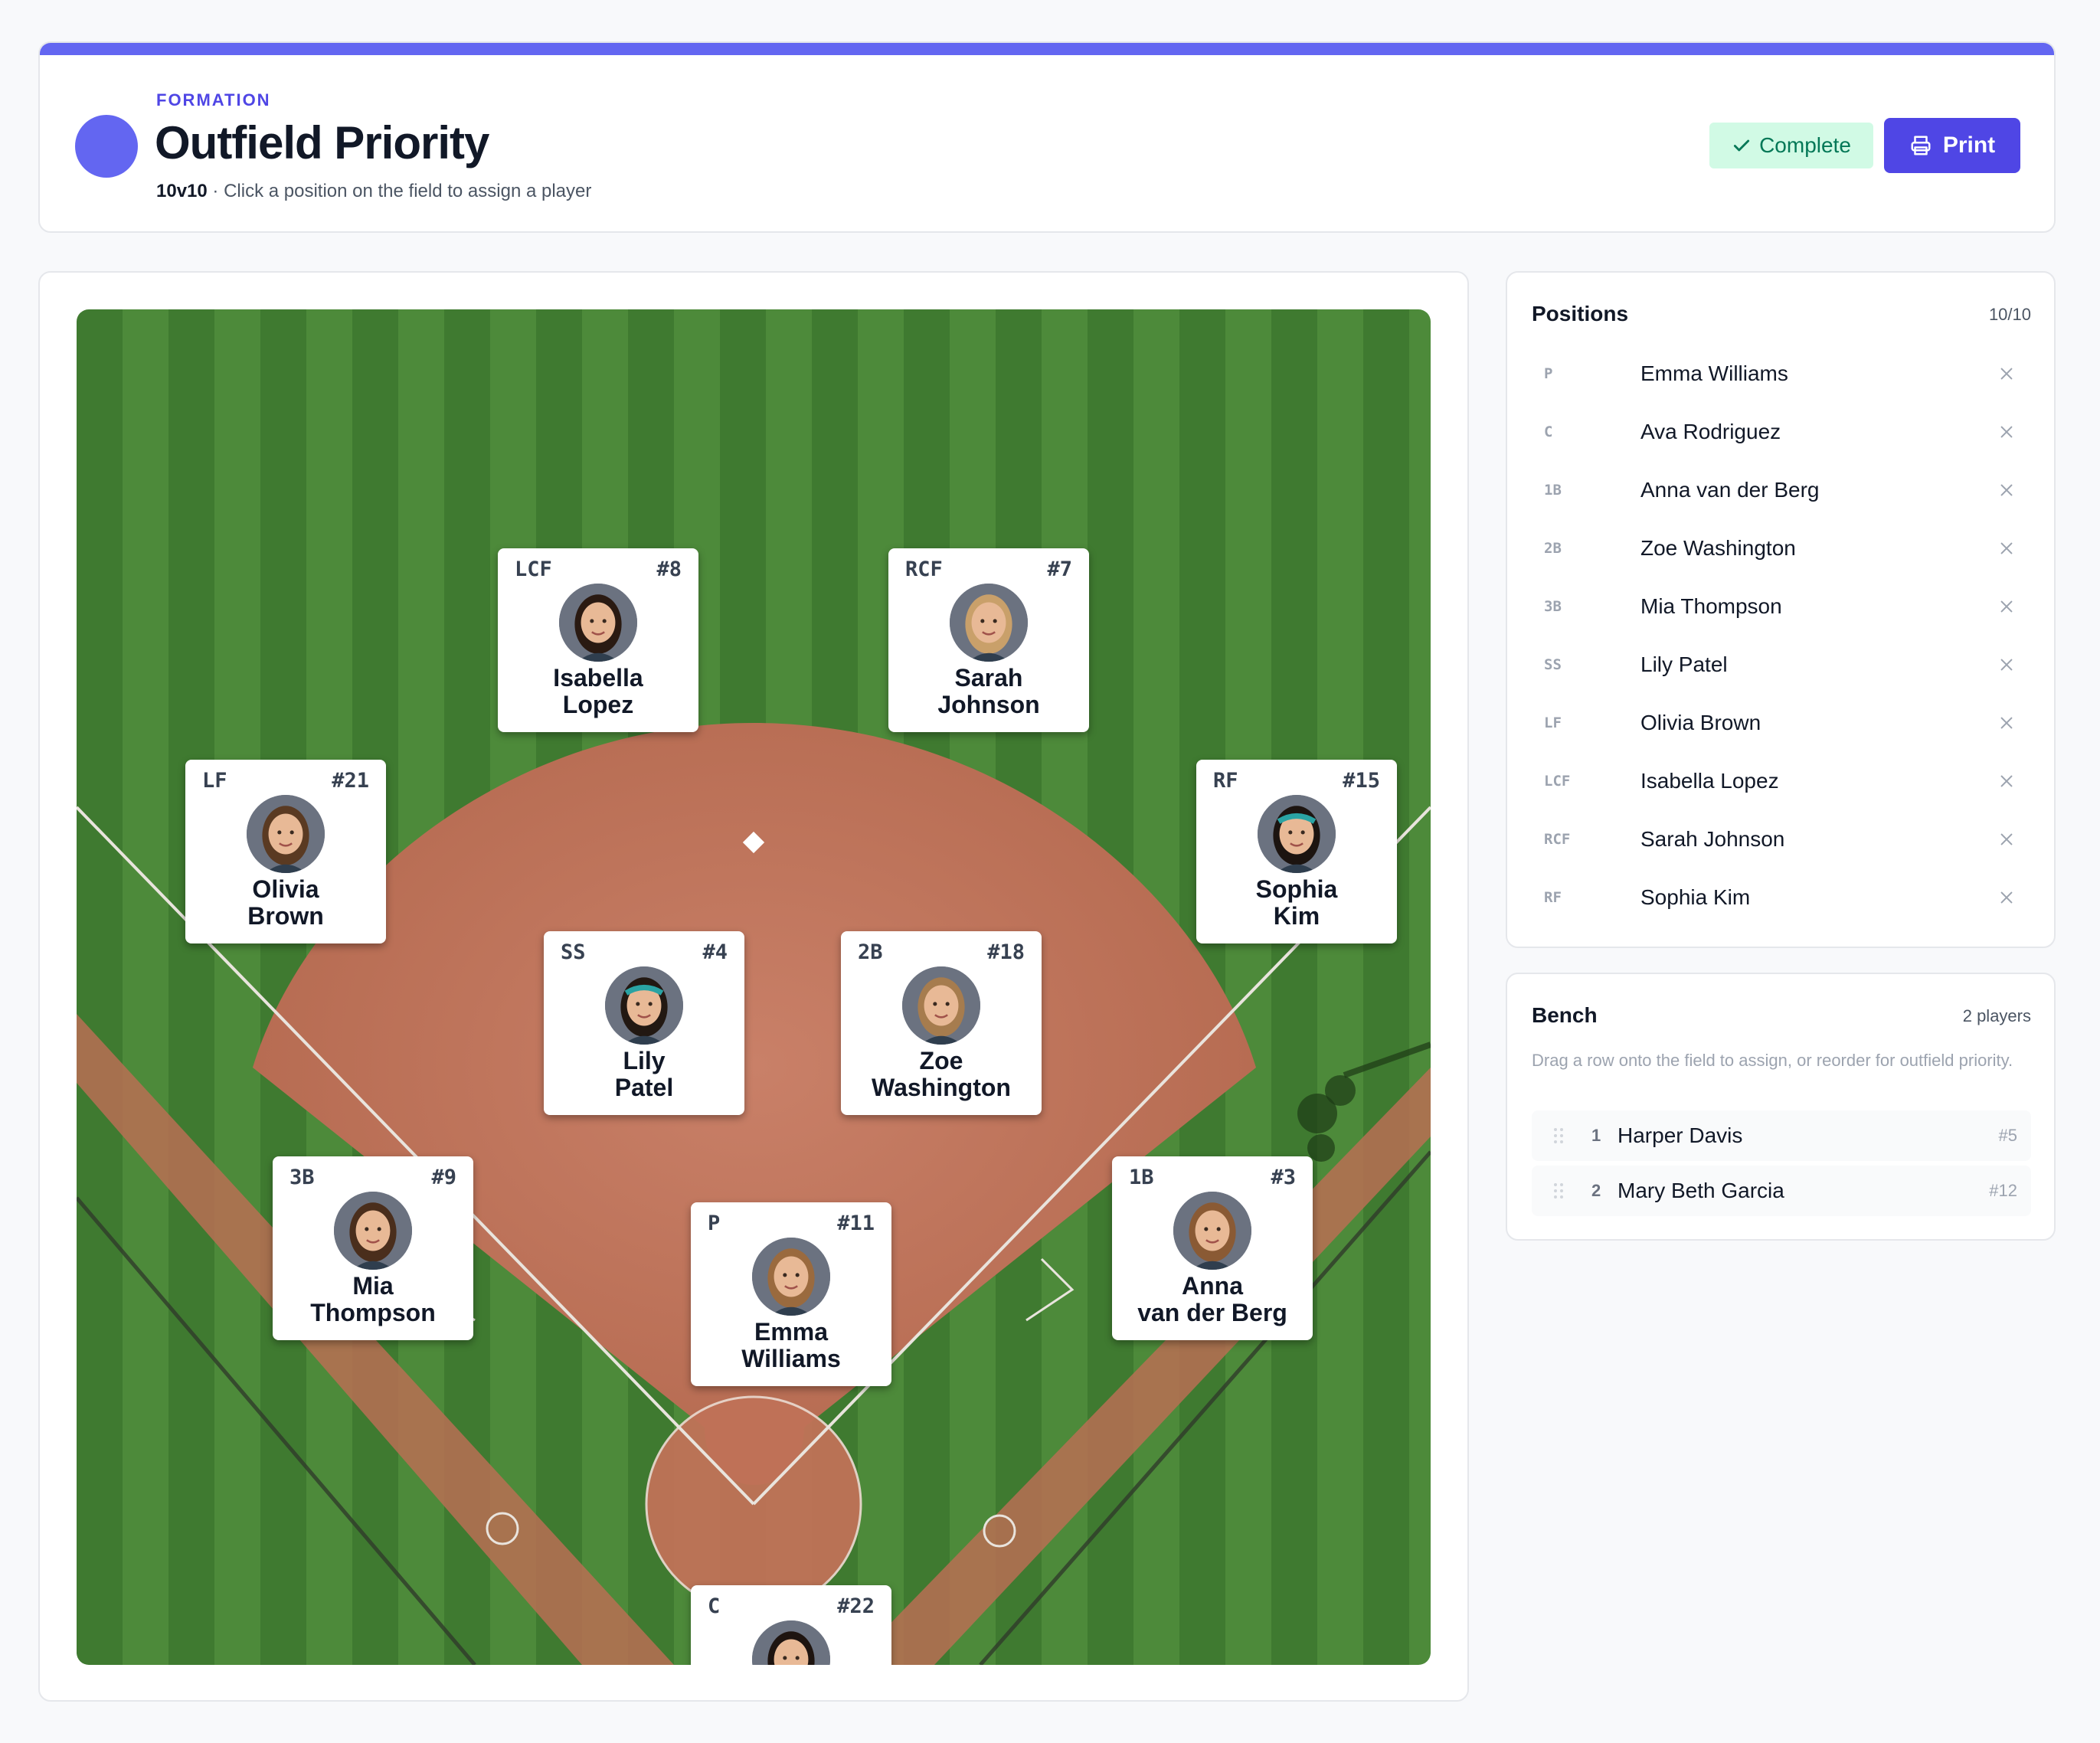 The image size is (2100, 1743). Describe the element at coordinates (598, 704) in the screenshot. I see `player-last-name: Lopez` at that location.